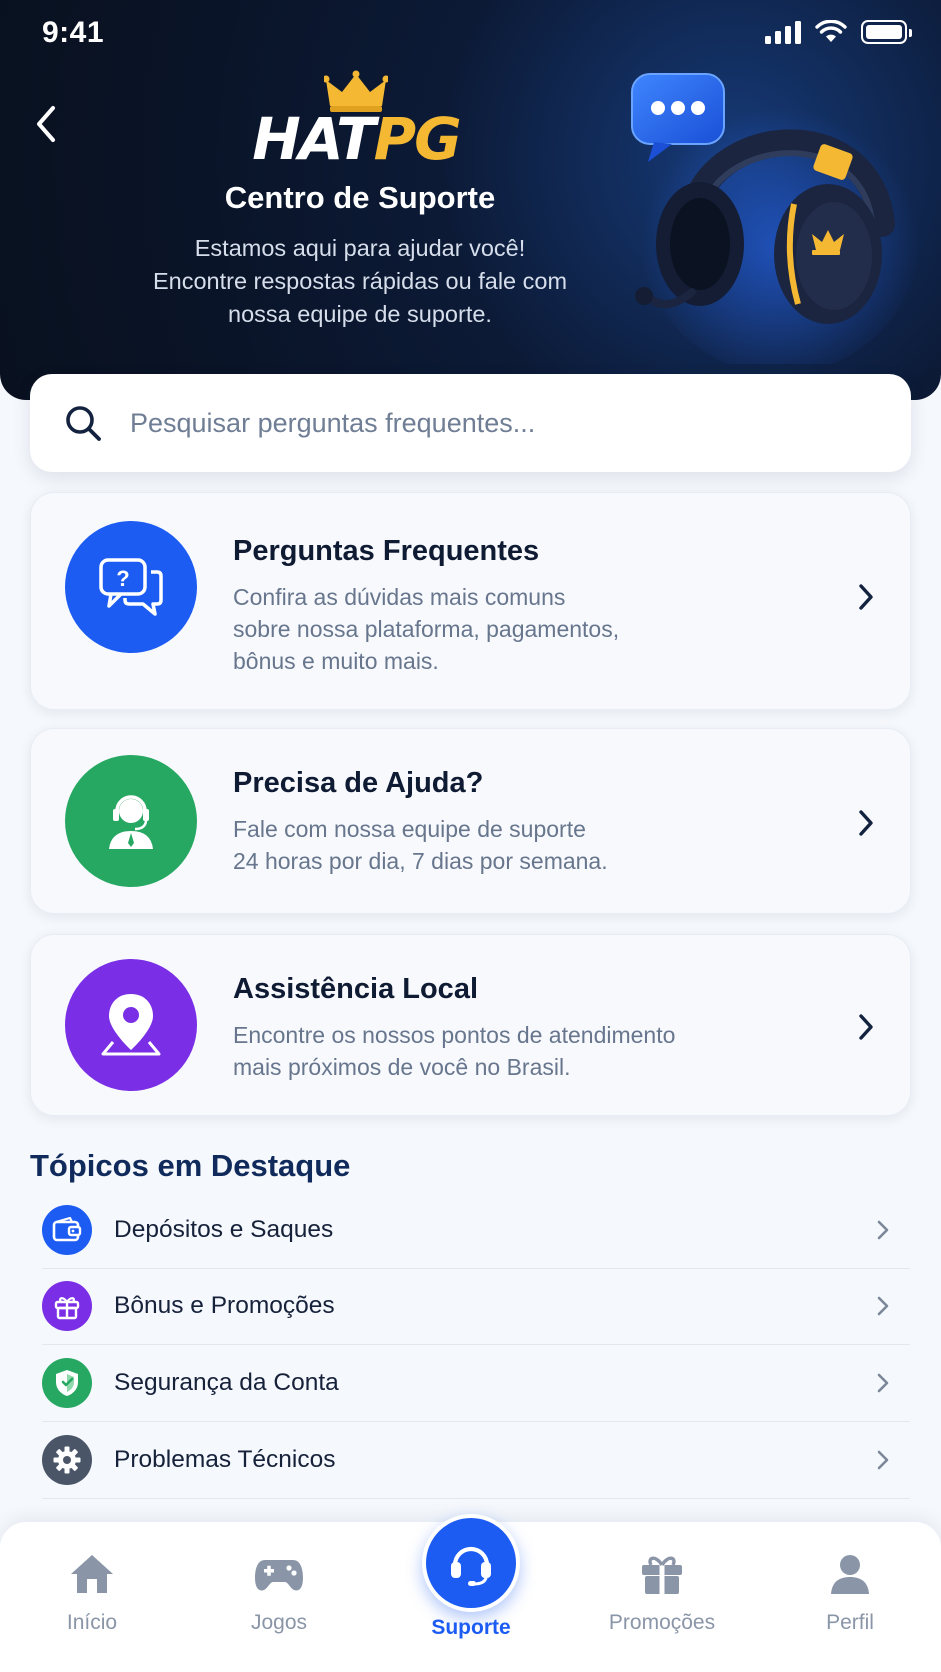 The image size is (941, 1672). I want to click on topic-label: Depósitos e Saques, so click(224, 1229).